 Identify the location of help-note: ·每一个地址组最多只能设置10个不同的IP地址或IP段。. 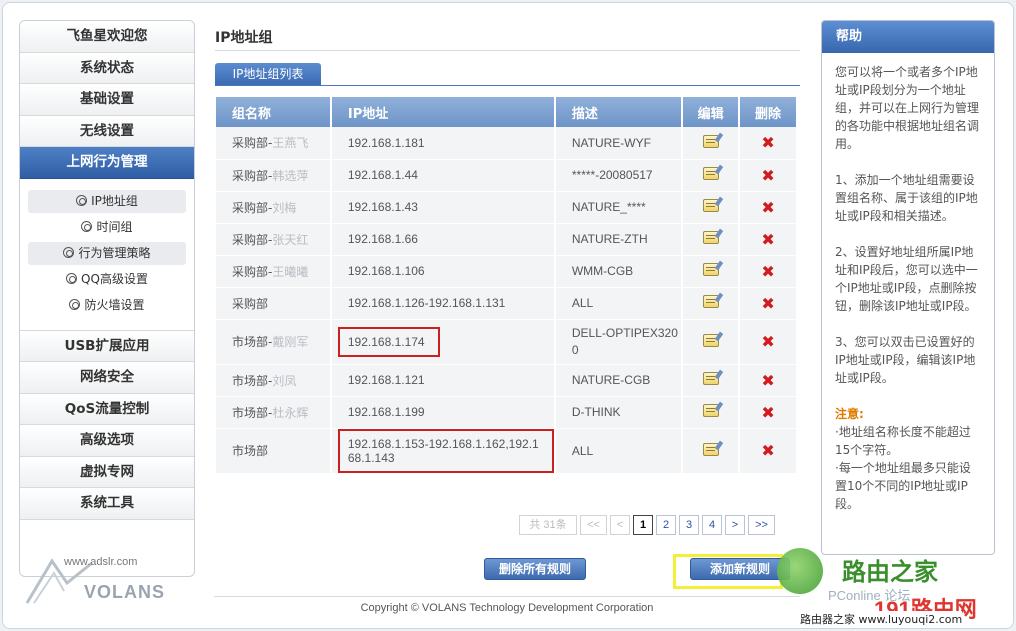
(903, 486).